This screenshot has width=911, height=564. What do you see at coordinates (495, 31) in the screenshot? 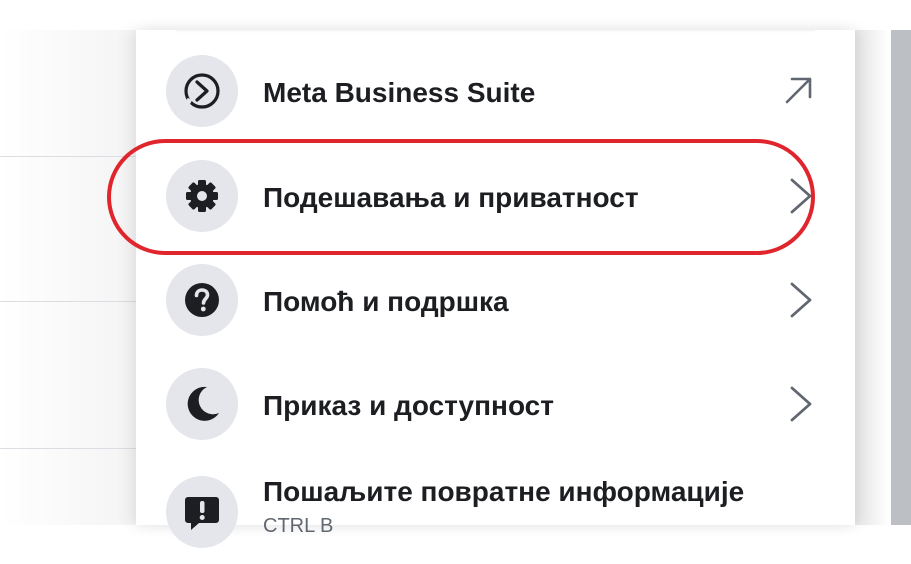
I see `menu-top-divider` at bounding box center [495, 31].